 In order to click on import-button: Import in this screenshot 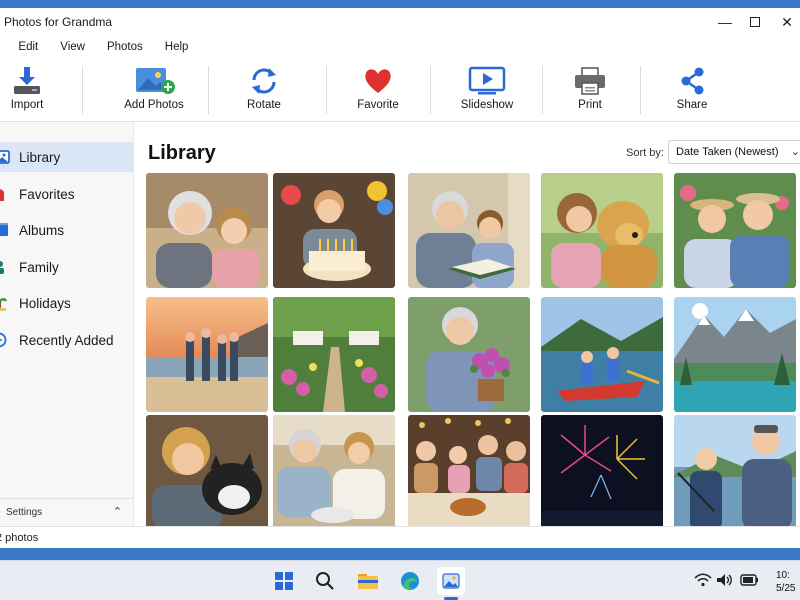, I will do `click(27, 90)`.